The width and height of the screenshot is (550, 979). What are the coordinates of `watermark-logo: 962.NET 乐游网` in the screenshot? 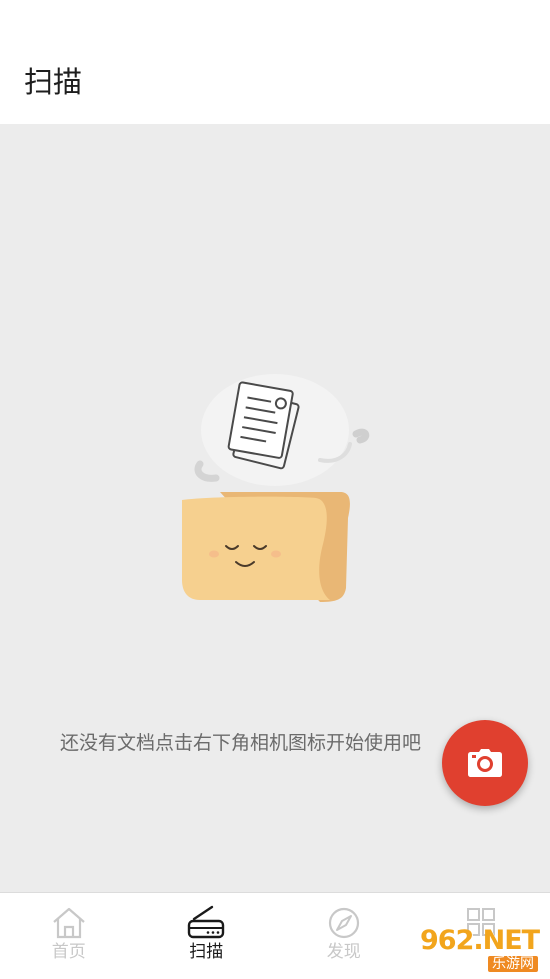 It's located at (481, 949).